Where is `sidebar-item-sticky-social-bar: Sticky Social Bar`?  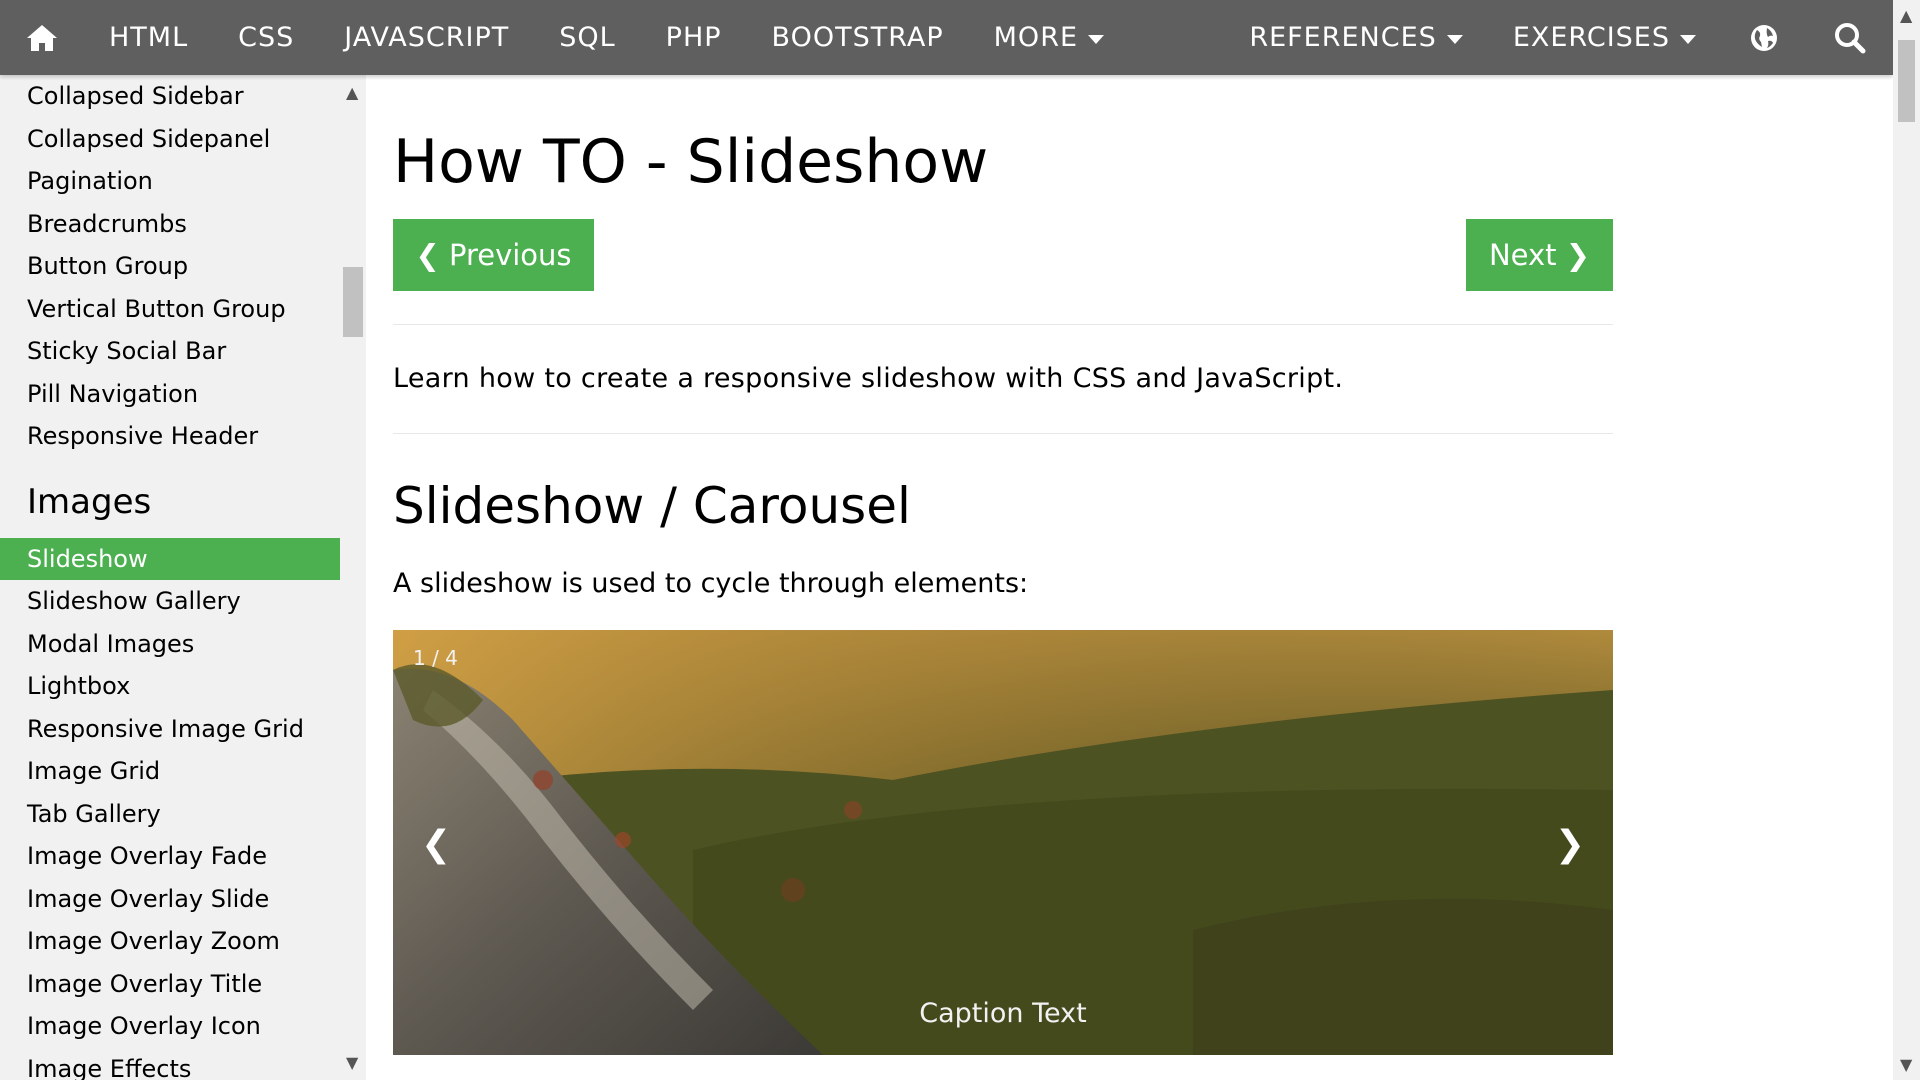
sidebar-item-sticky-social-bar: Sticky Social Bar is located at coordinates (170, 351).